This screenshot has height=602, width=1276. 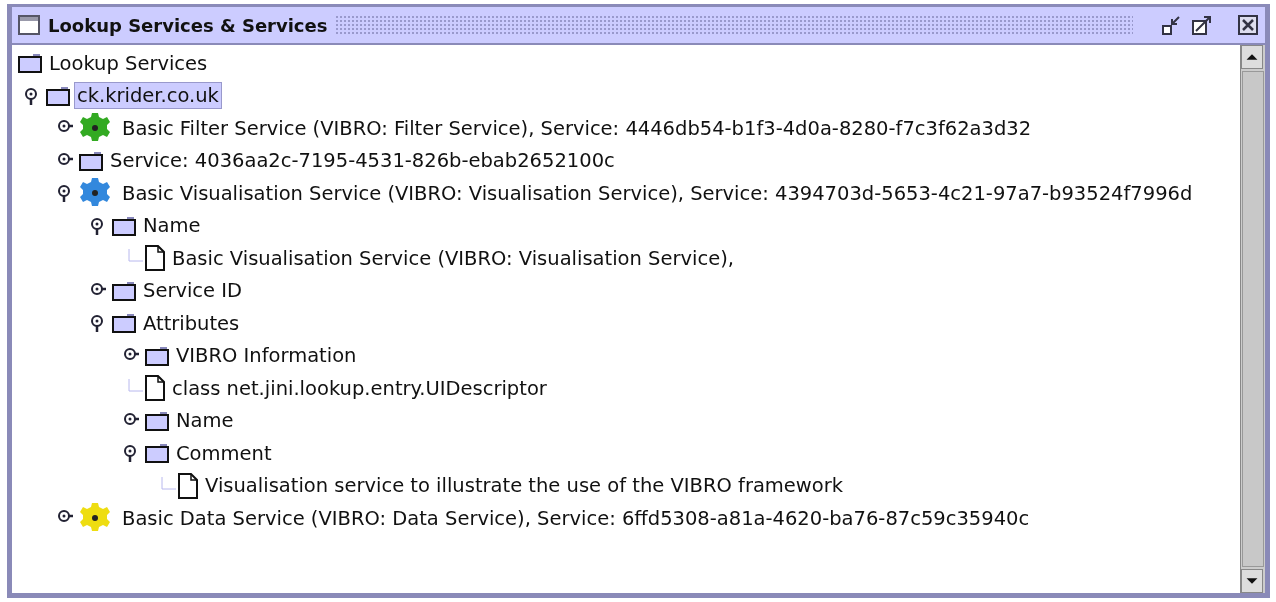 I want to click on tree-item-label: ck.krider.co.uk, so click(x=148, y=96).